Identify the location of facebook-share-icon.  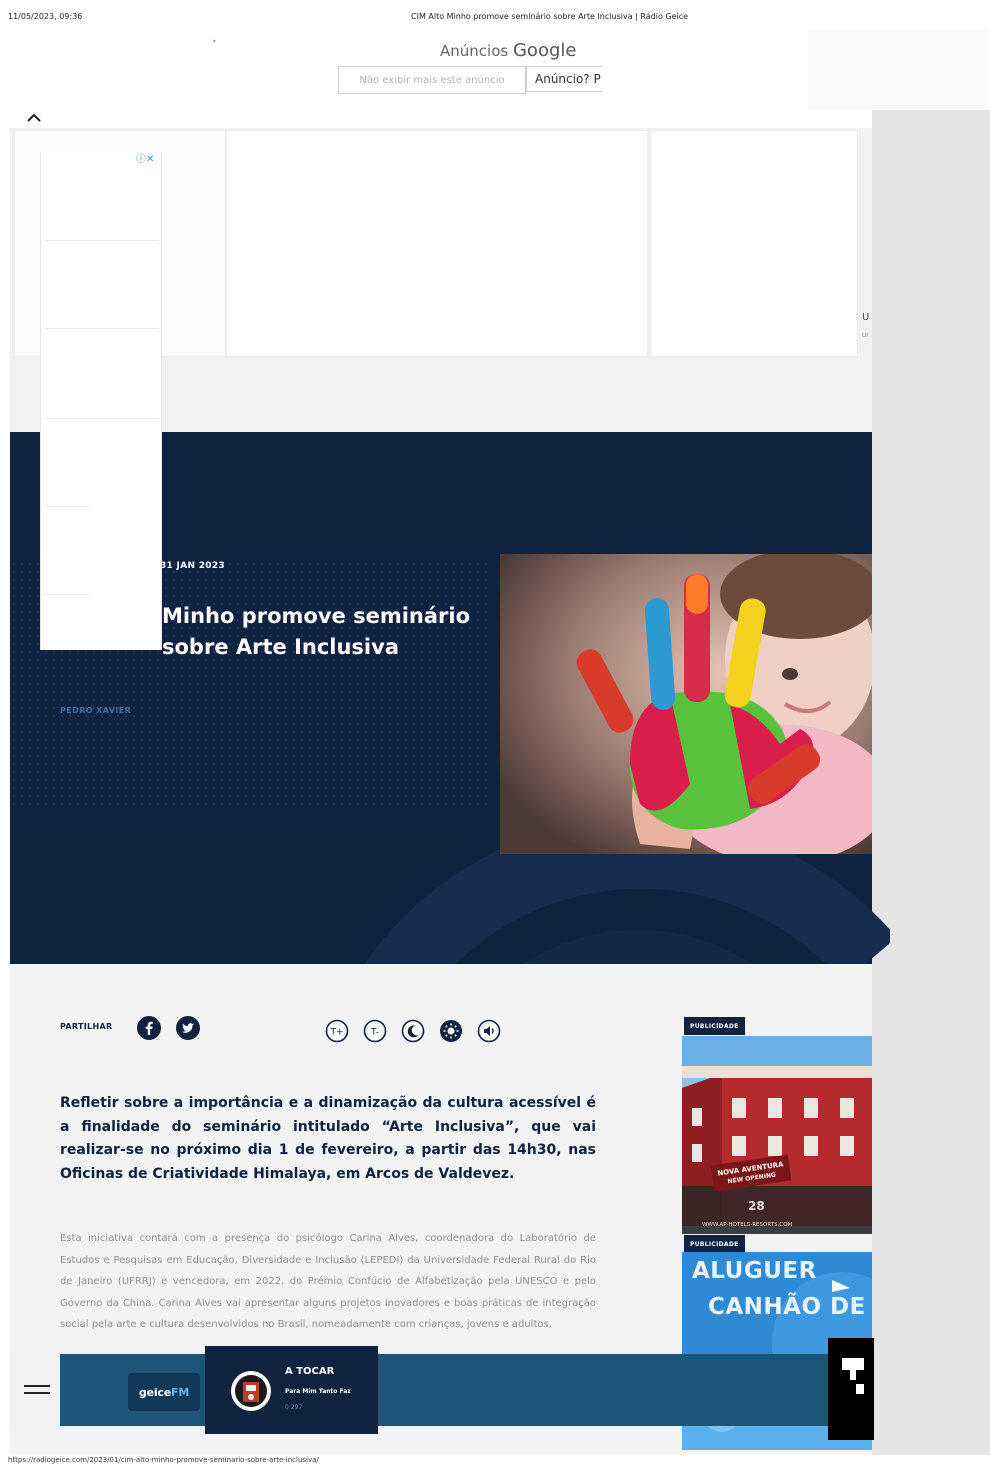
(149, 1028).